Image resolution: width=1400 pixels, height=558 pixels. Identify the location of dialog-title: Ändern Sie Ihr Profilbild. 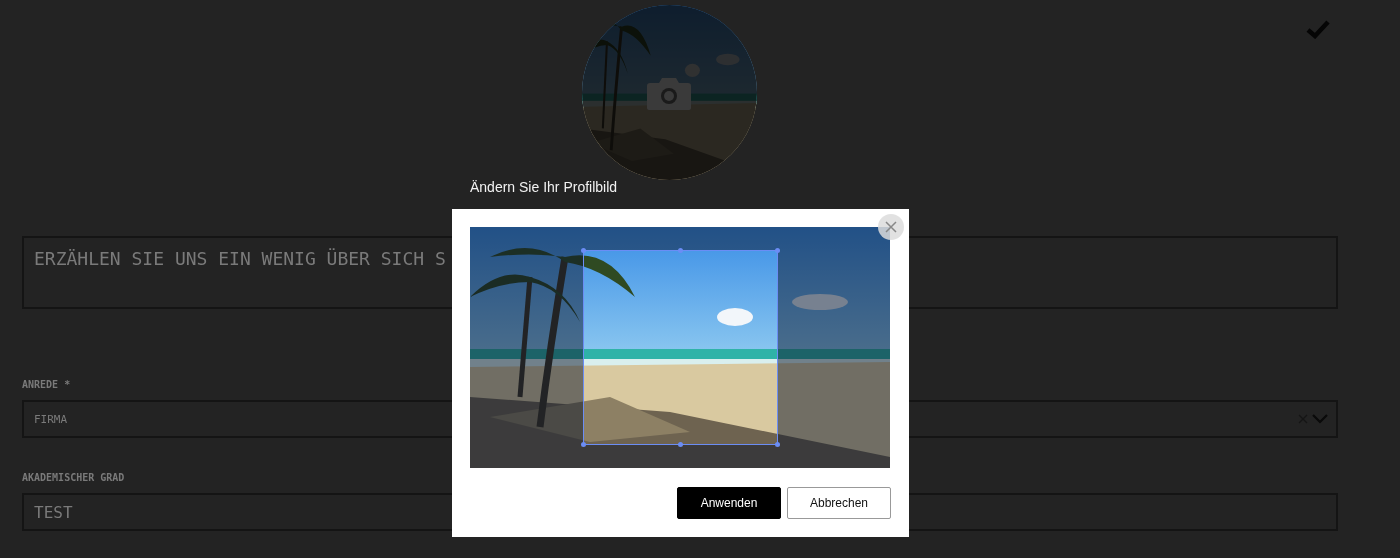
(544, 187).